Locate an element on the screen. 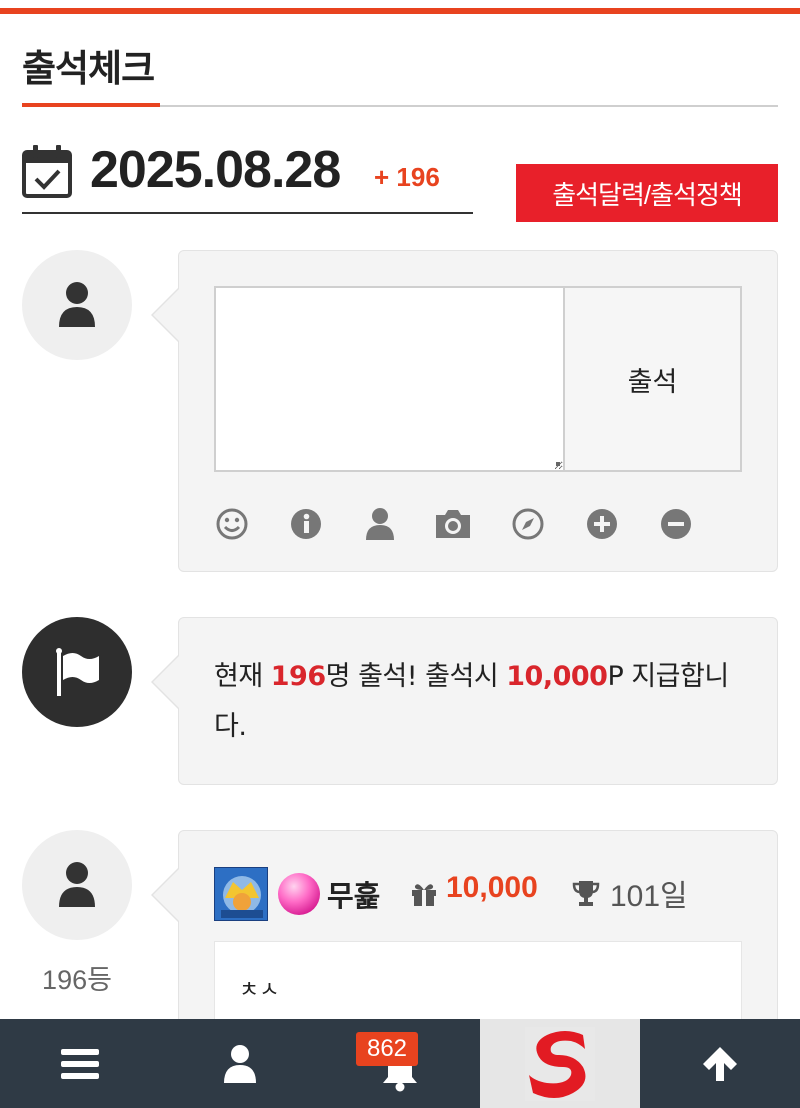 The width and height of the screenshot is (800, 1108). flag-icon is located at coordinates (77, 672).